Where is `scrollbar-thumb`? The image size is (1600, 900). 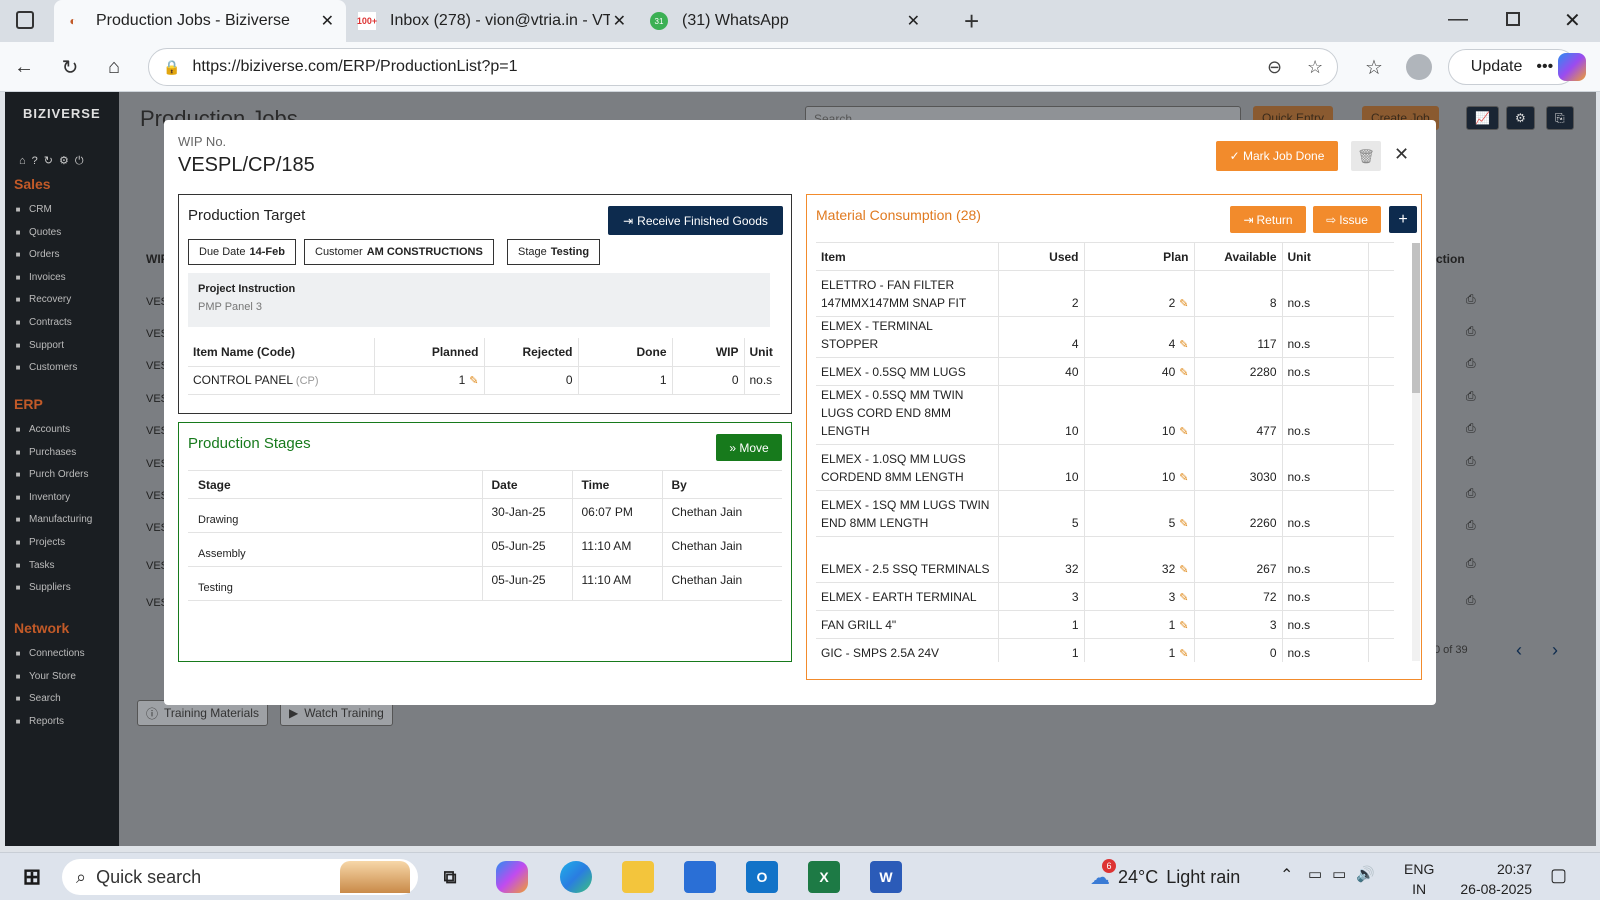 scrollbar-thumb is located at coordinates (1416, 318).